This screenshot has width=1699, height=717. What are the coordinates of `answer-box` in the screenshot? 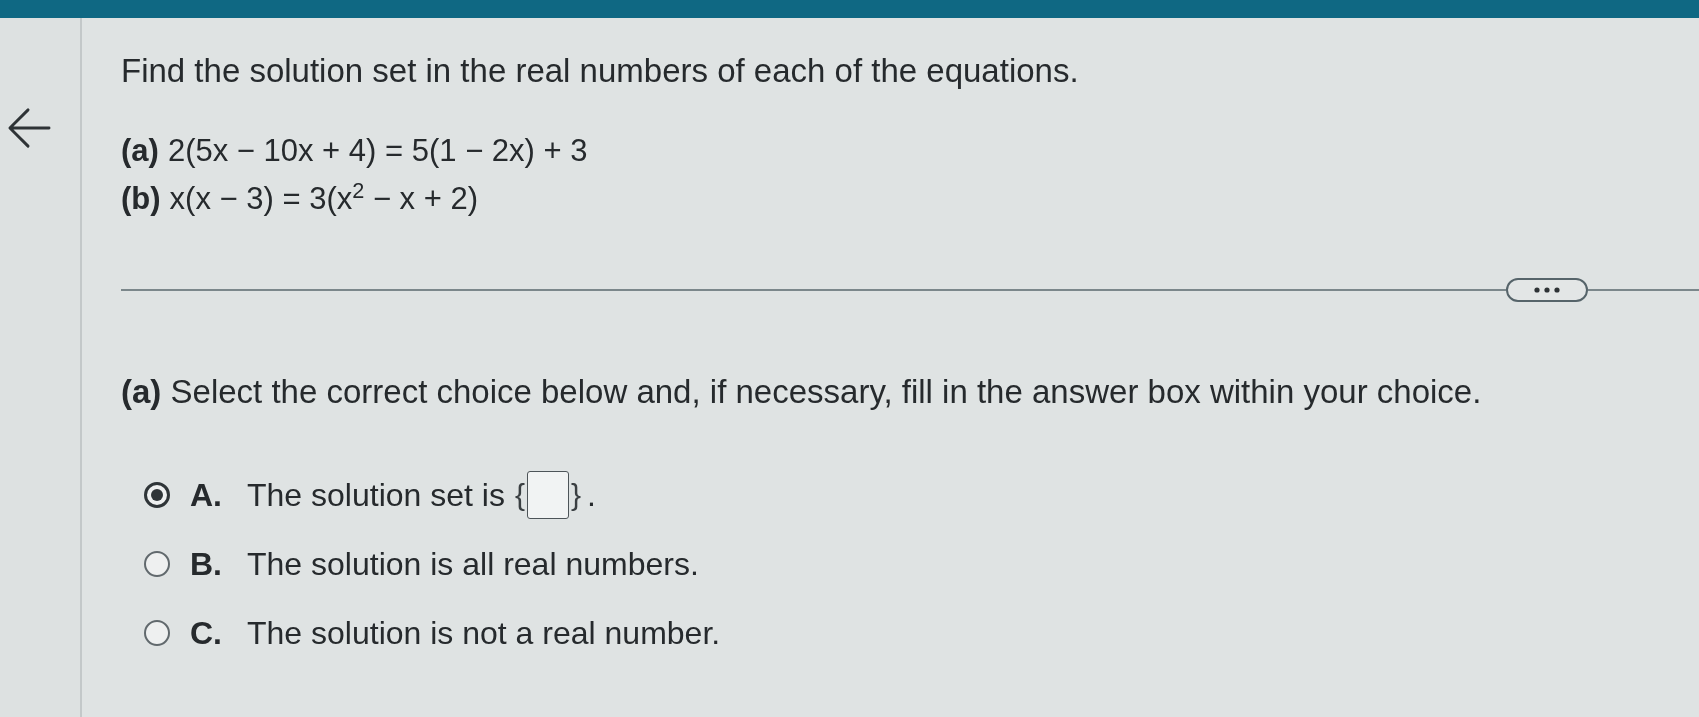 It's located at (547, 495).